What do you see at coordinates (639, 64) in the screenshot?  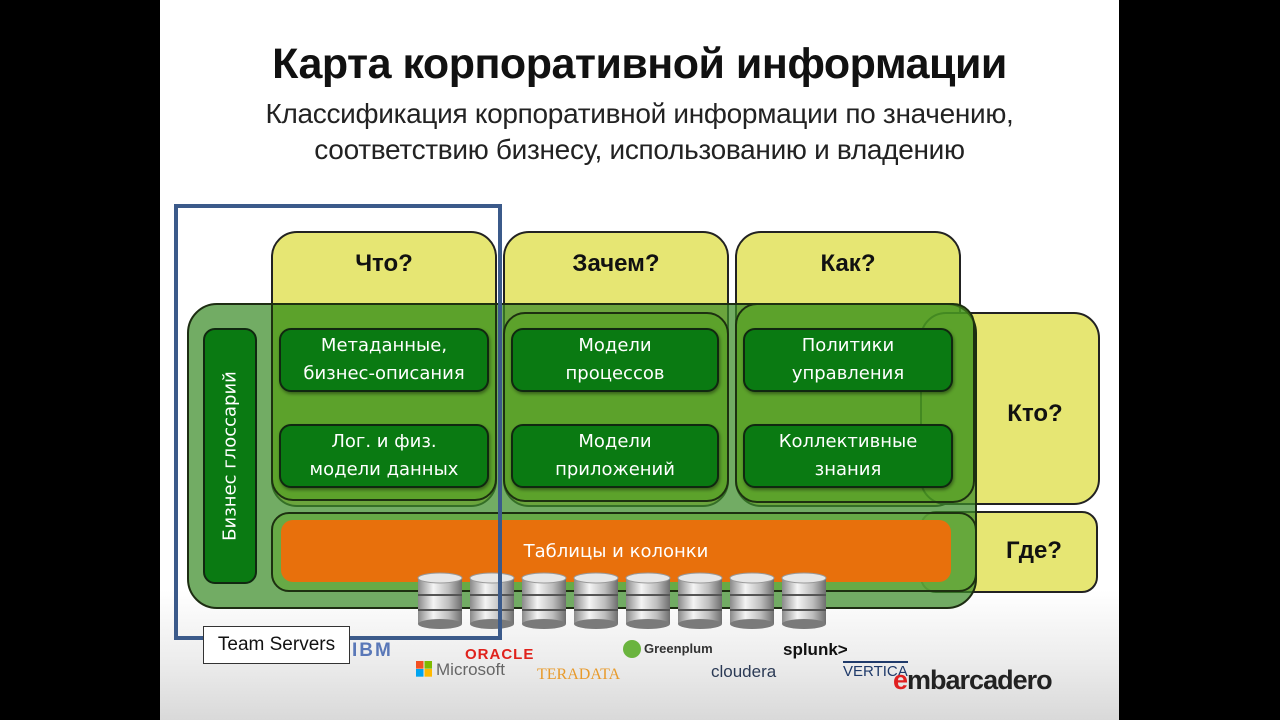 I see `slide-title: Карта корпоративной информации` at bounding box center [639, 64].